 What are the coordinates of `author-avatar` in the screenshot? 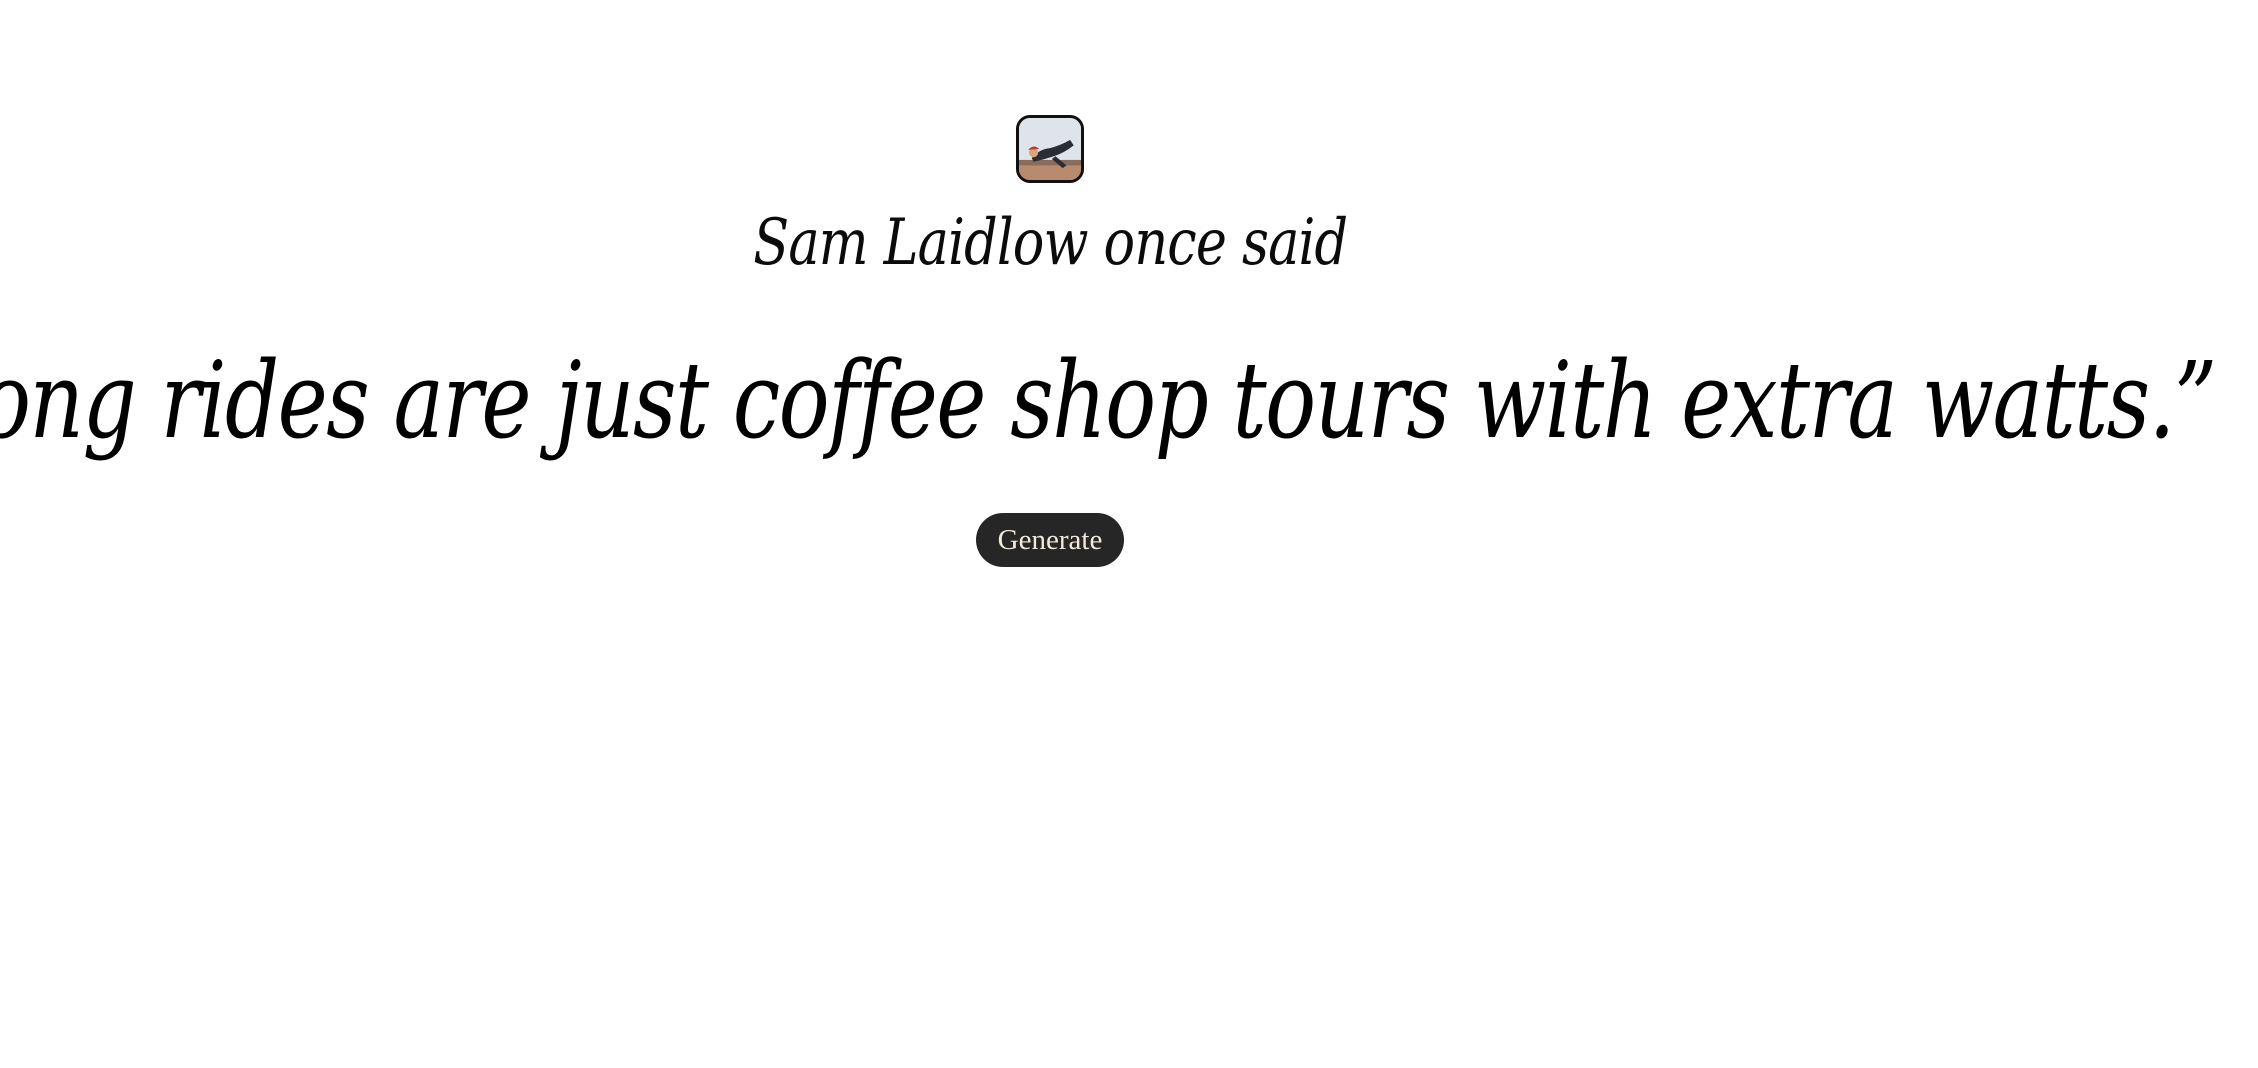 It's located at (1050, 149).